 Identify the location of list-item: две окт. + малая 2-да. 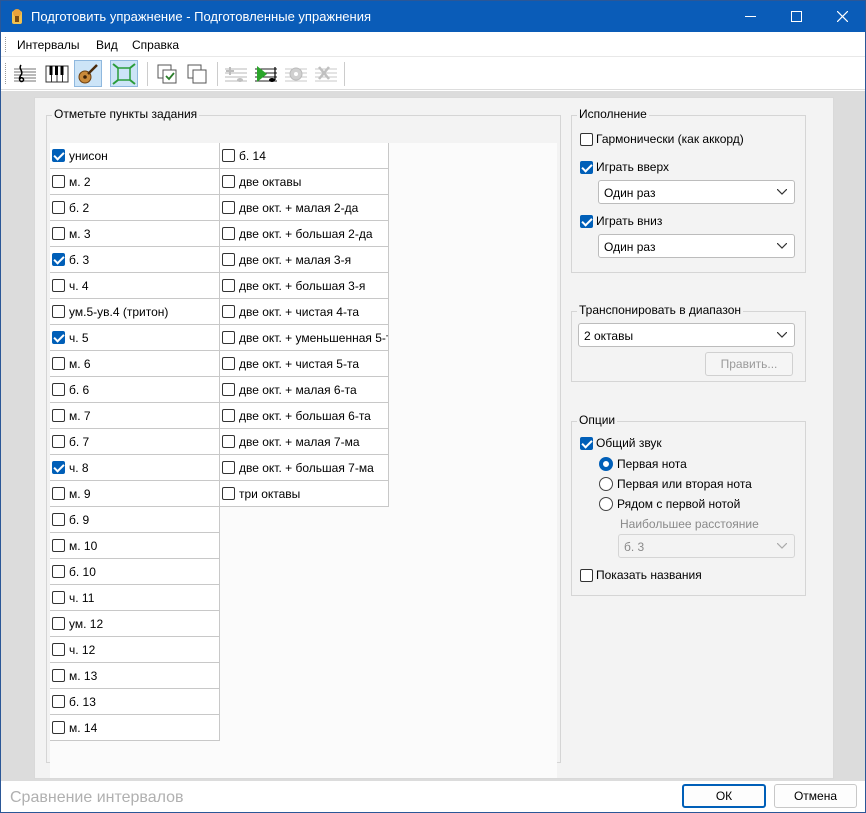
(304, 208).